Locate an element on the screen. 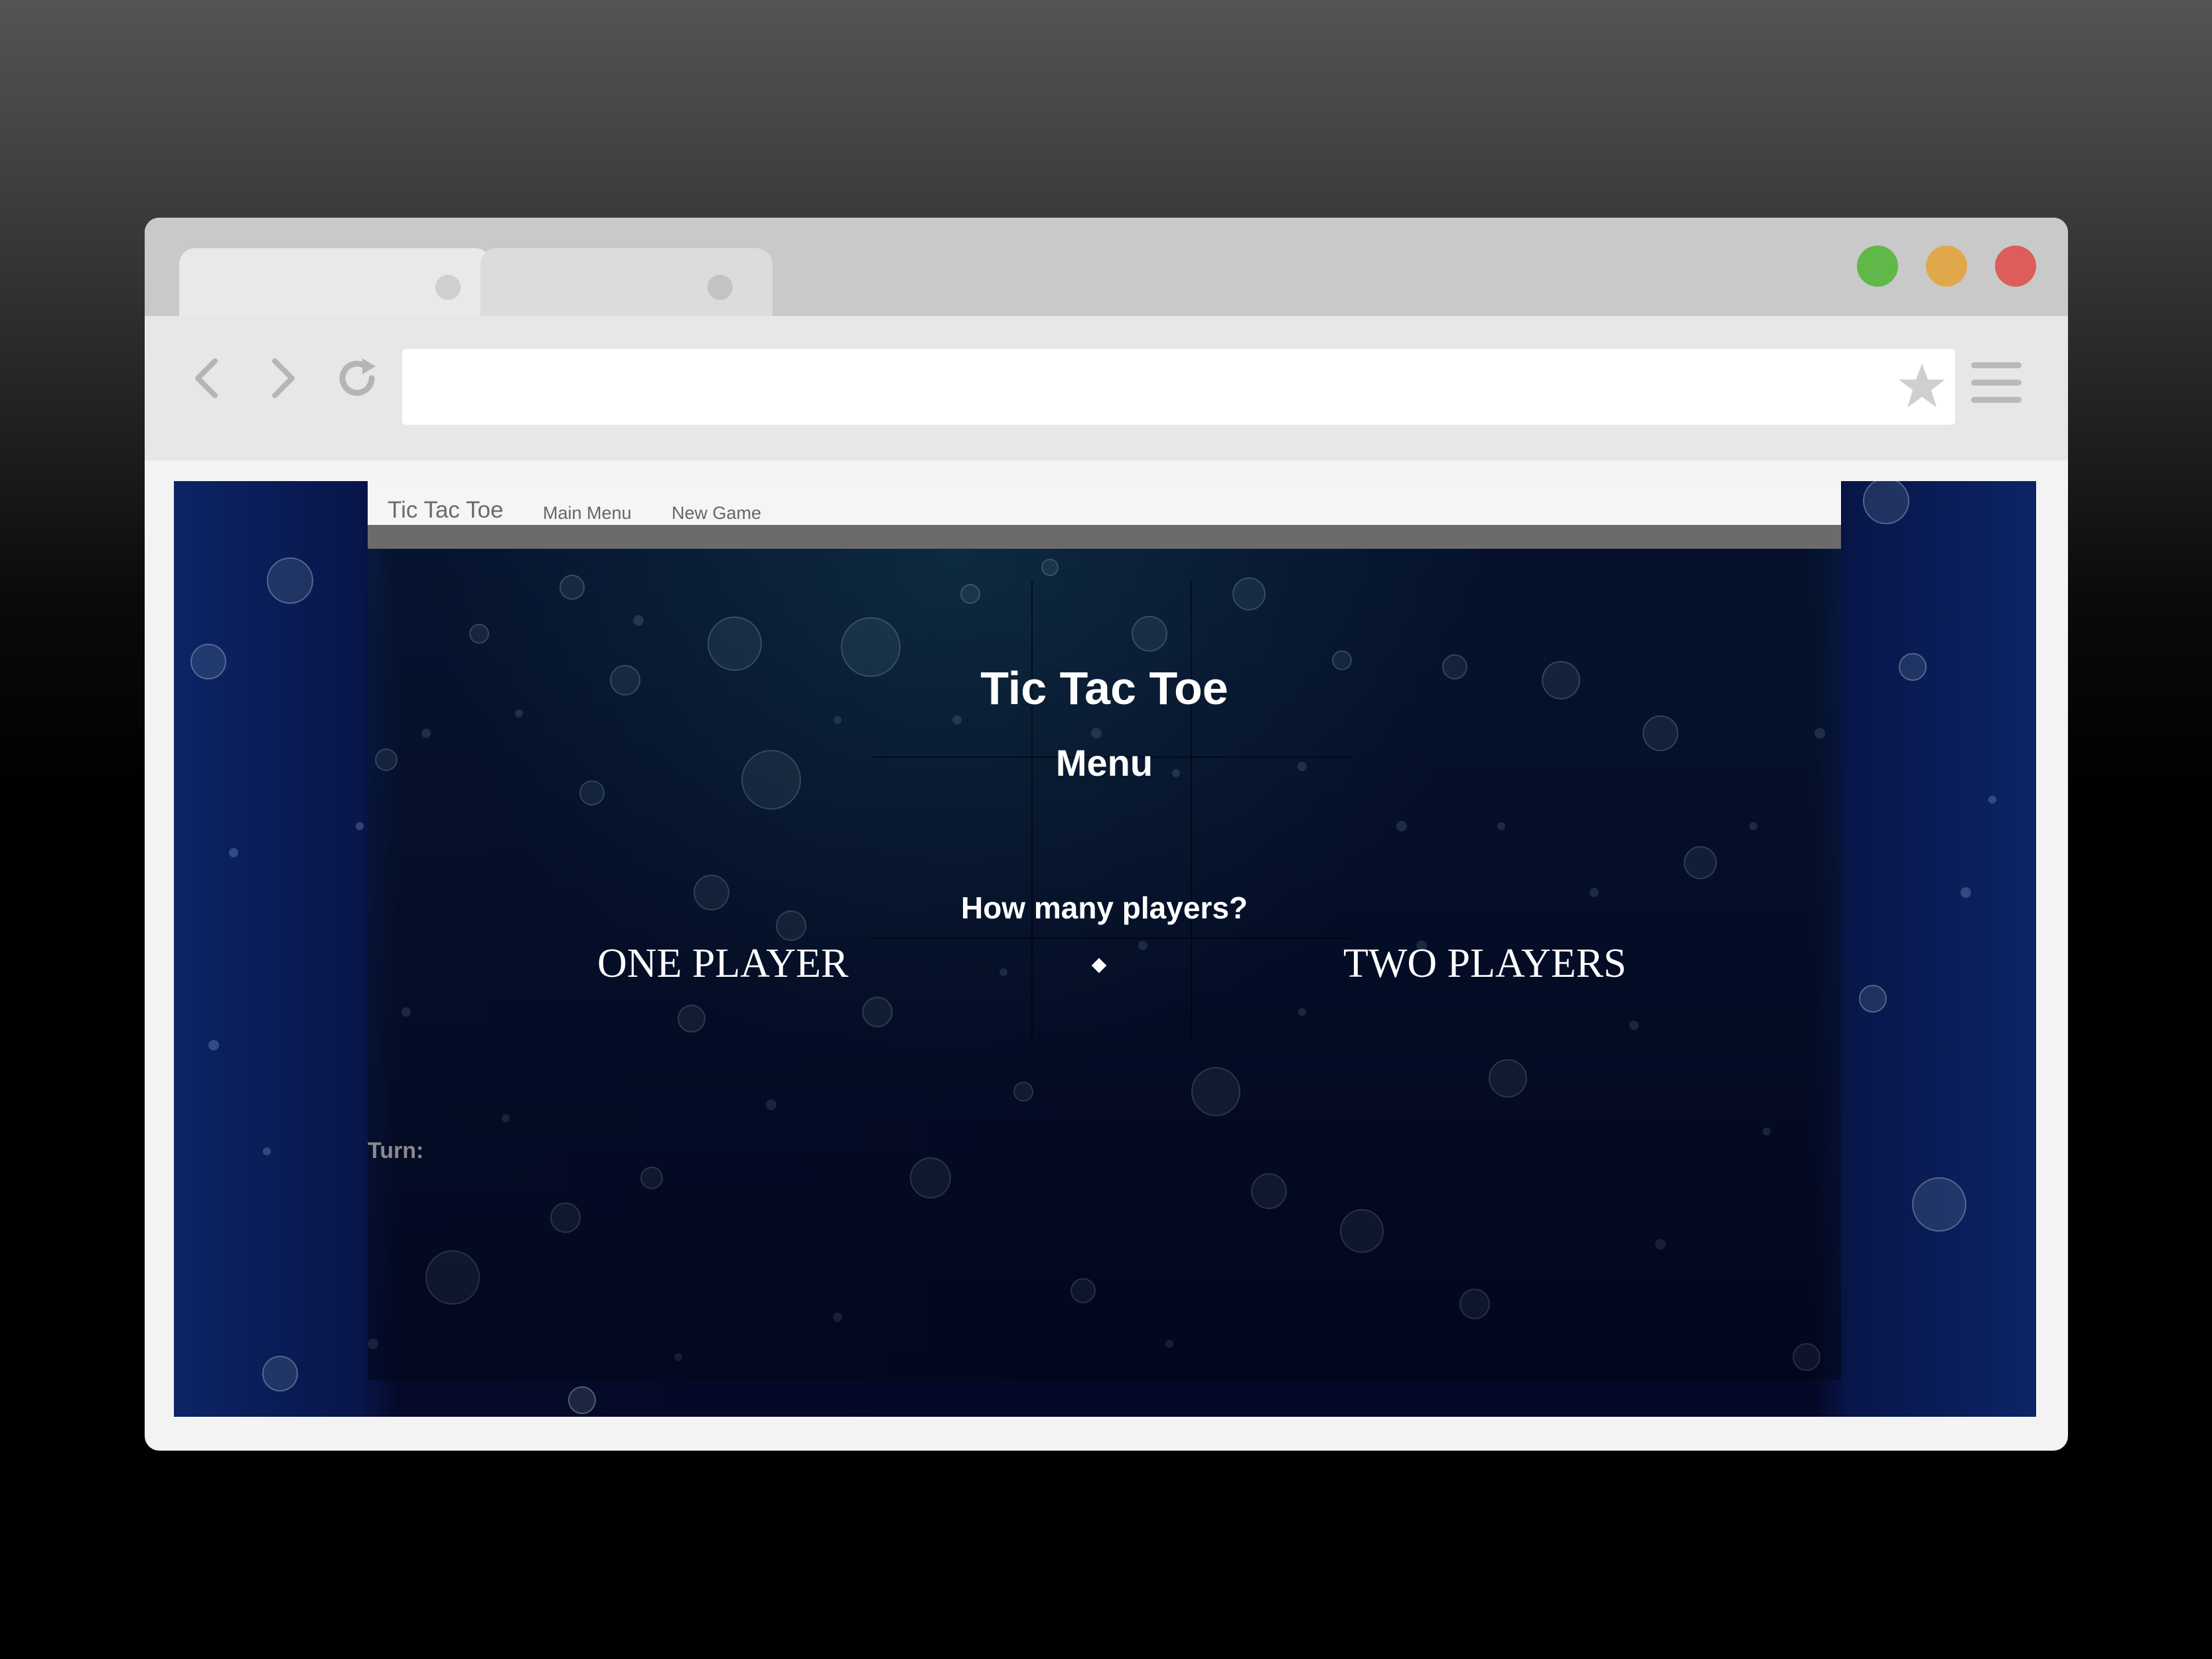 This screenshot has width=2212, height=1659. forward-arrow-icon is located at coordinates (283, 378).